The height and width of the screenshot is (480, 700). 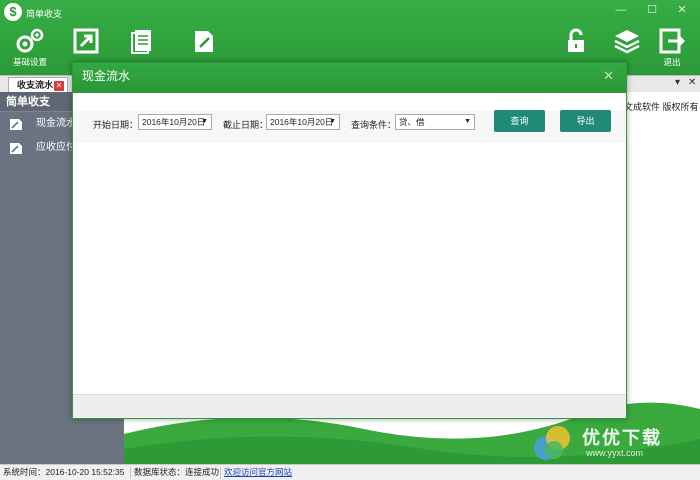 What do you see at coordinates (16, 124) in the screenshot?
I see `cash-flow-icon` at bounding box center [16, 124].